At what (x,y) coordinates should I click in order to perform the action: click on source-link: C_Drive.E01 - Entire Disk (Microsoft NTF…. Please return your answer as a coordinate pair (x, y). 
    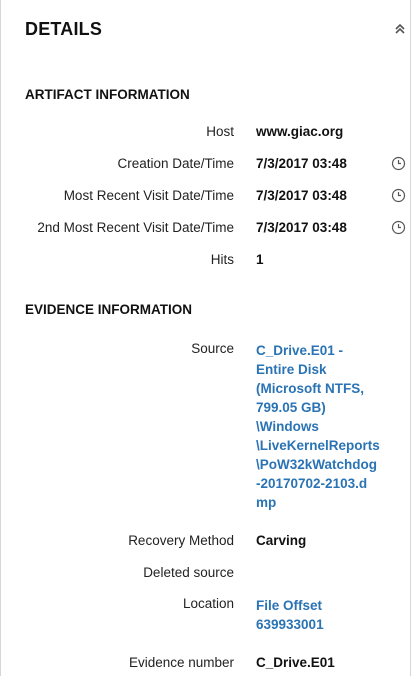
    Looking at the image, I should click on (321, 426).